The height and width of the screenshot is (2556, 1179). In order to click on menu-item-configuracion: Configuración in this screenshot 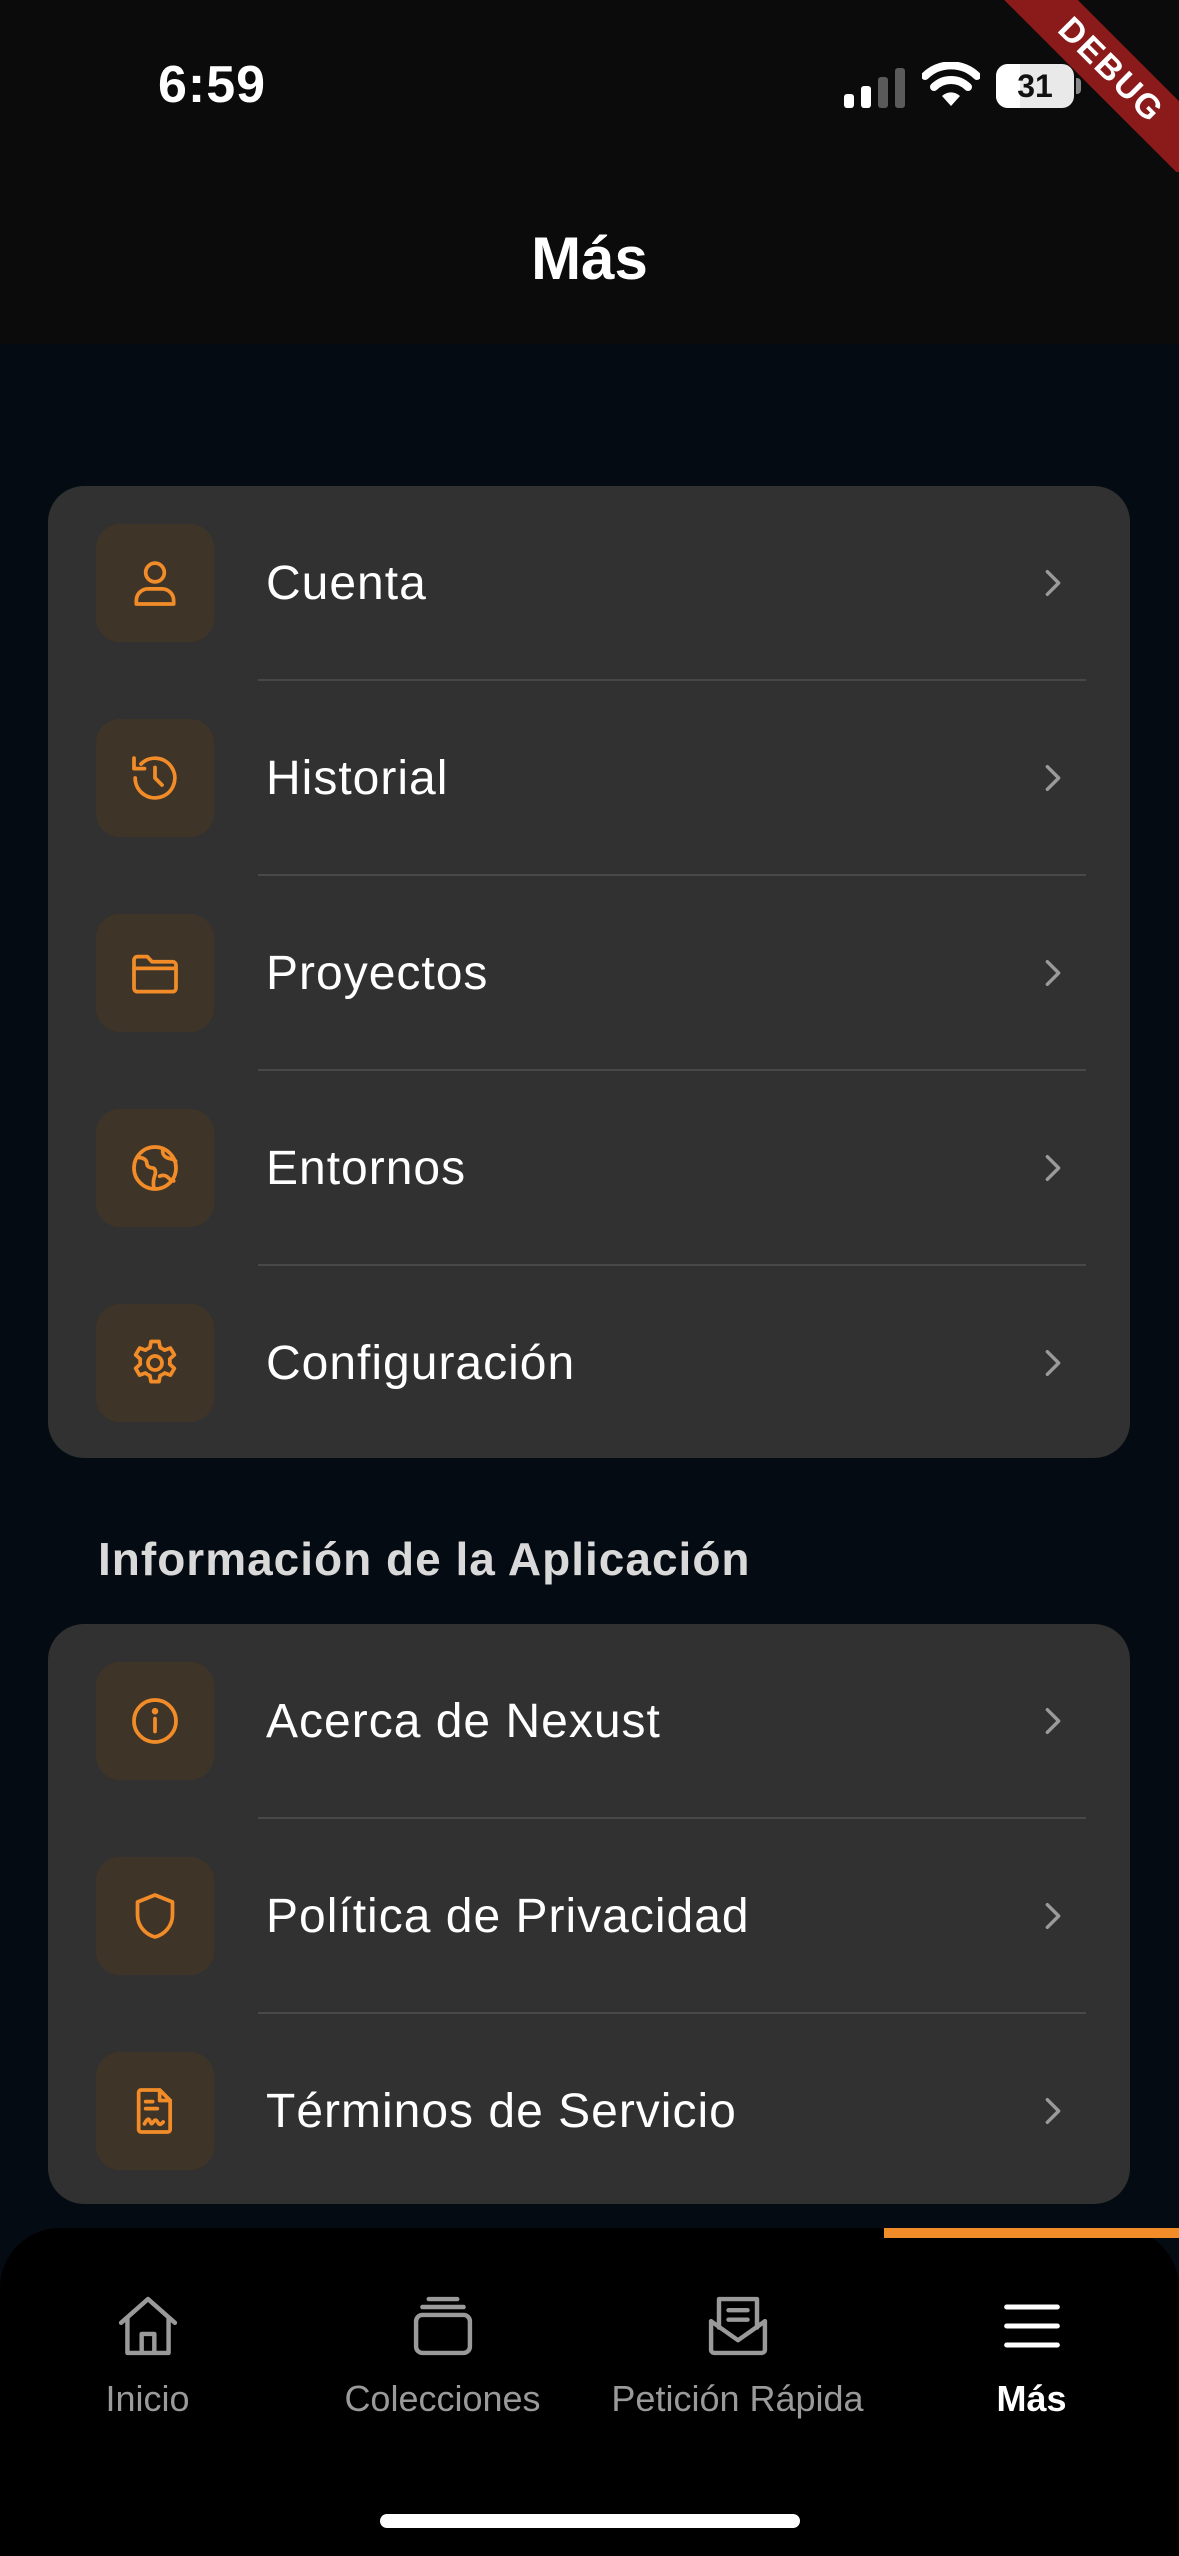, I will do `click(589, 1362)`.